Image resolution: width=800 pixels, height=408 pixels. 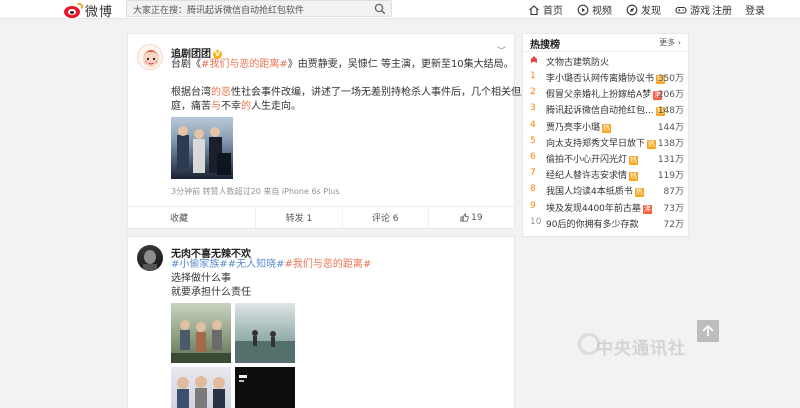 I want to click on hot-rank: 2, so click(x=533, y=92).